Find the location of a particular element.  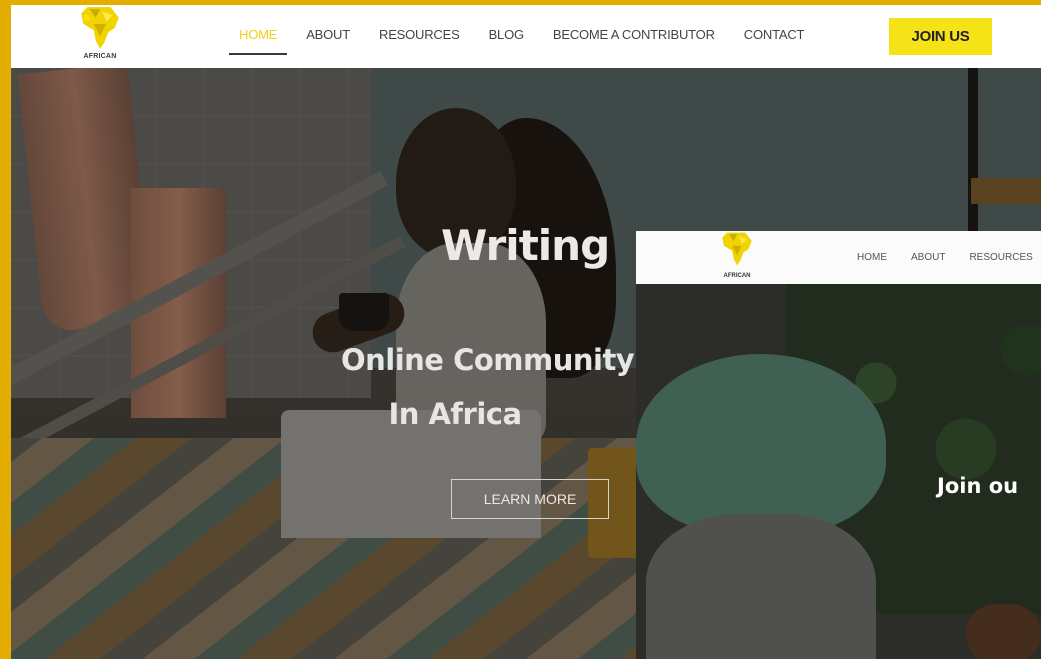

hero-title: Writing is located at coordinates (525, 245).